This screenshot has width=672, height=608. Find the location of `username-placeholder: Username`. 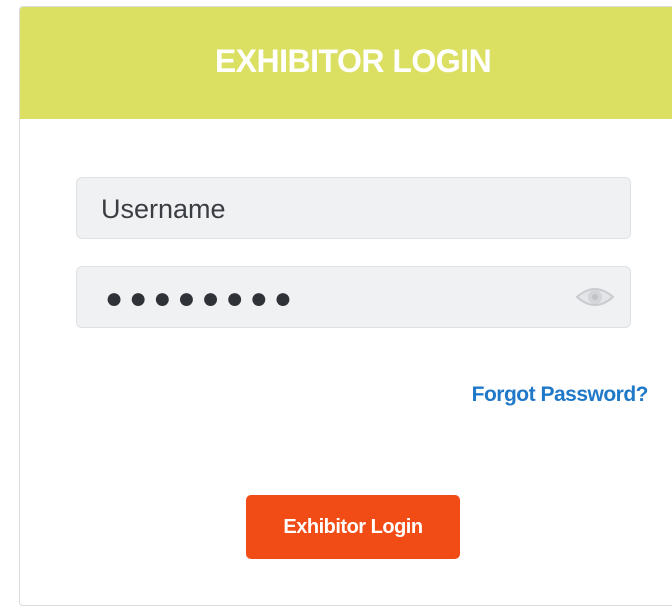

username-placeholder: Username is located at coordinates (163, 209).